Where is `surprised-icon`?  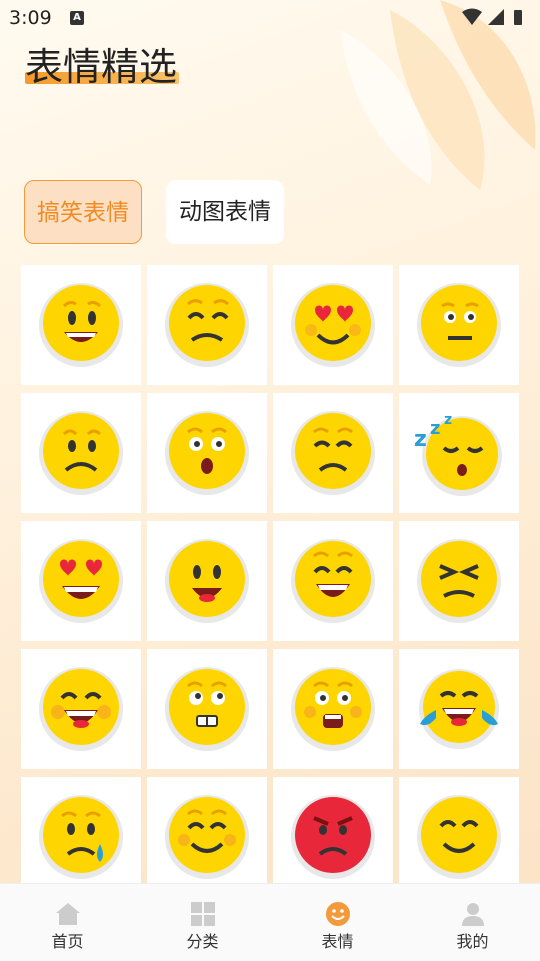
surprised-icon is located at coordinates (207, 453).